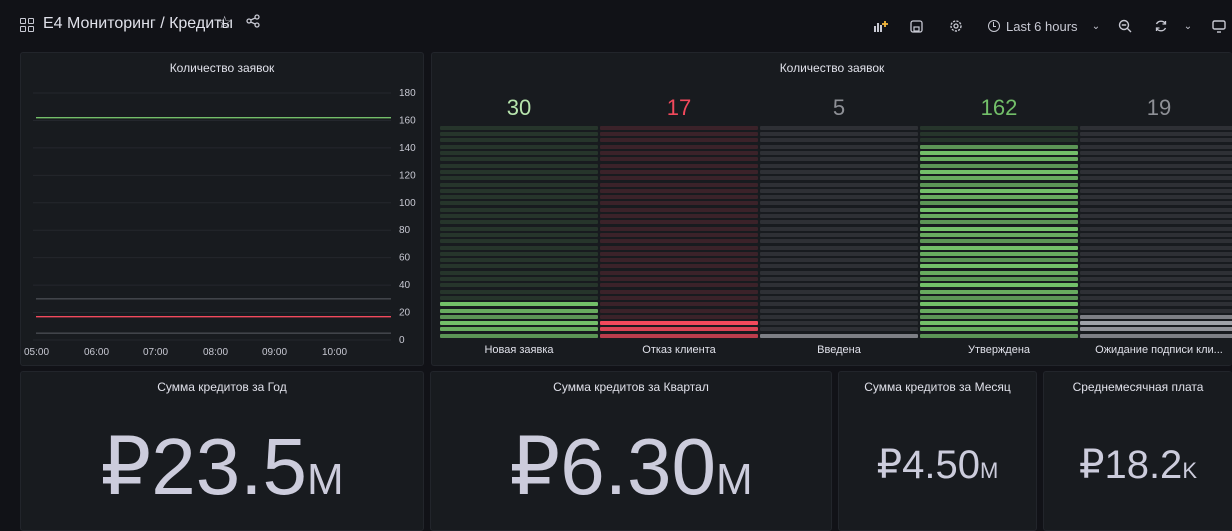 The height and width of the screenshot is (531, 1232). Describe the element at coordinates (407, 203) in the screenshot. I see `y-tick-label: 100` at that location.